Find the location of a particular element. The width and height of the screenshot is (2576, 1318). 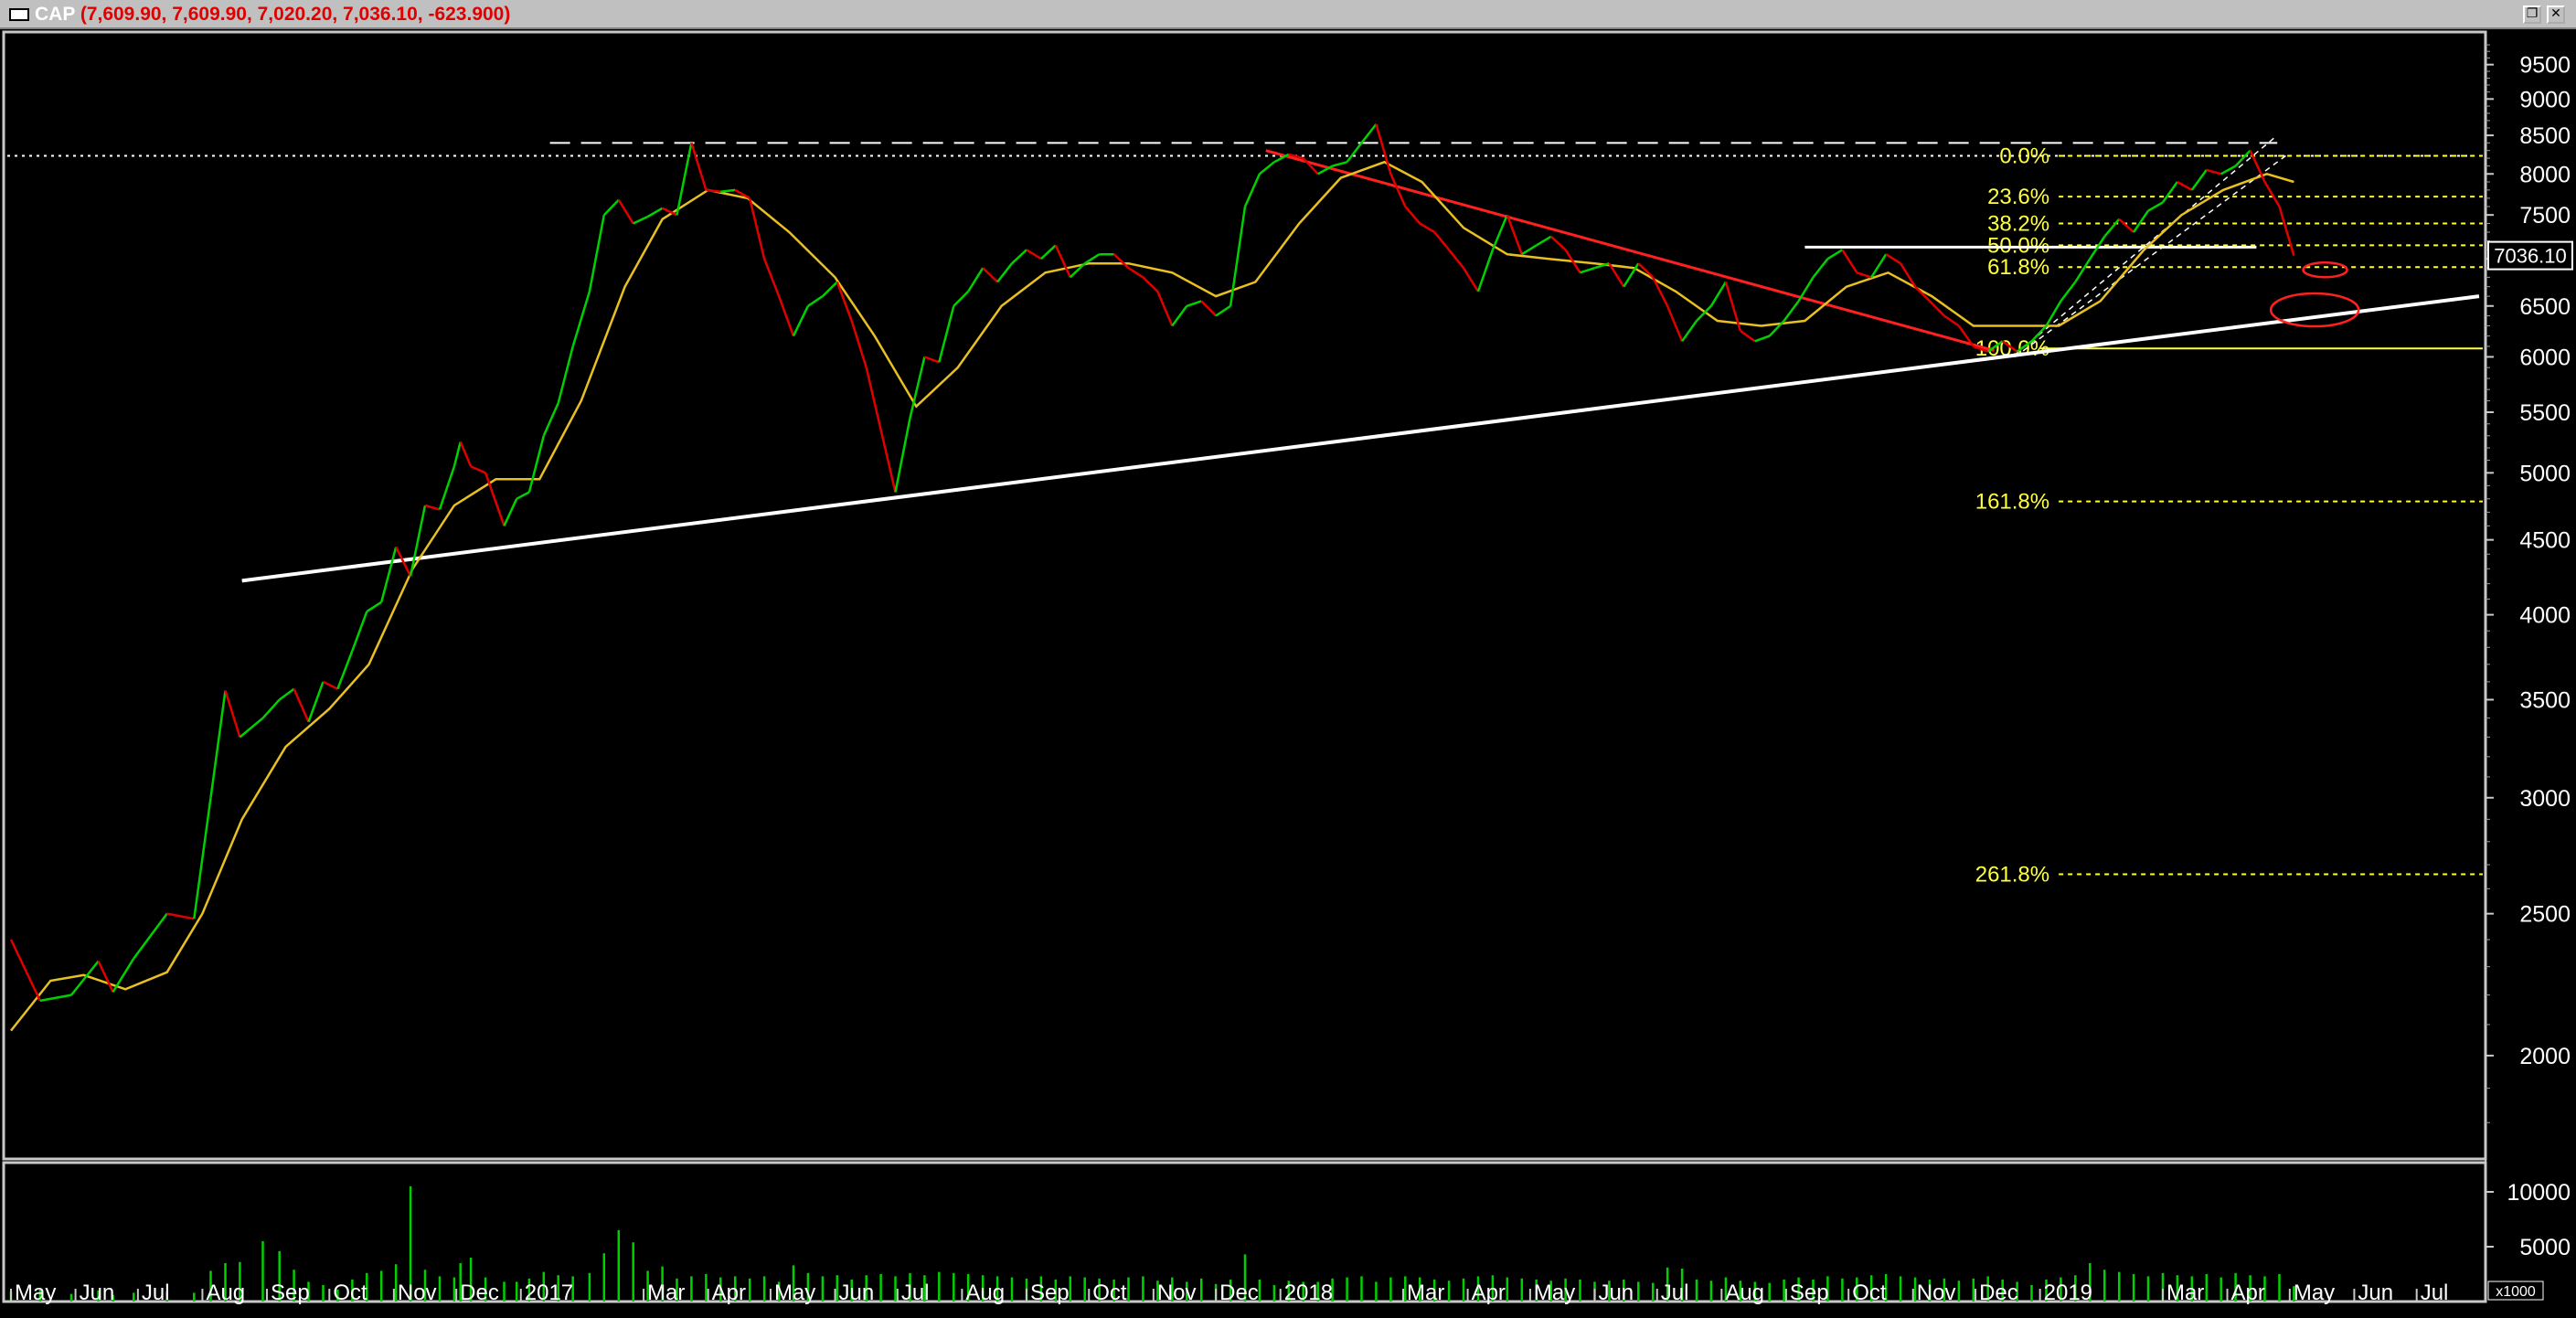

fib-level-label: 61.8% is located at coordinates (2018, 267).